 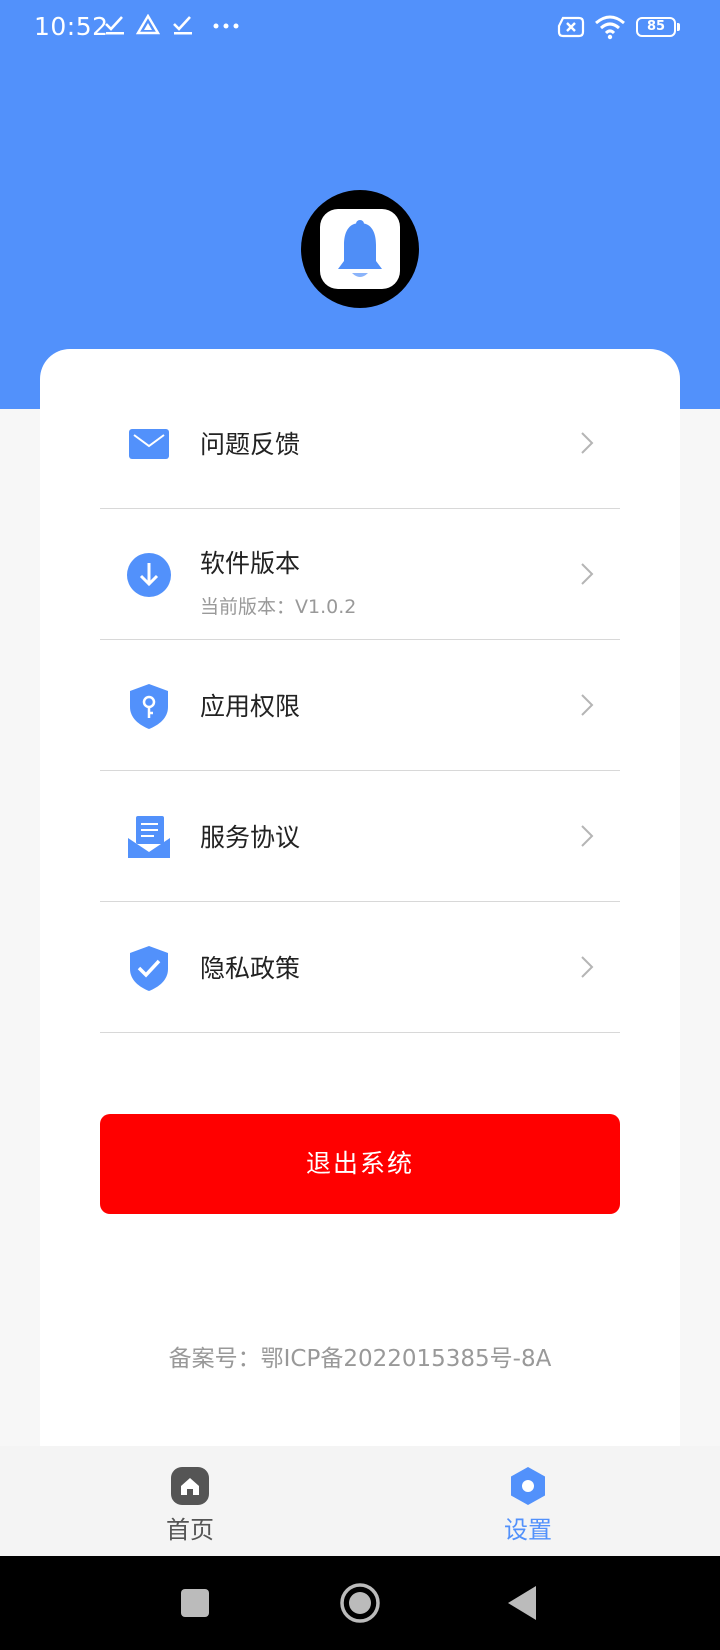 What do you see at coordinates (250, 563) in the screenshot?
I see `menu-item-title: 软件版本` at bounding box center [250, 563].